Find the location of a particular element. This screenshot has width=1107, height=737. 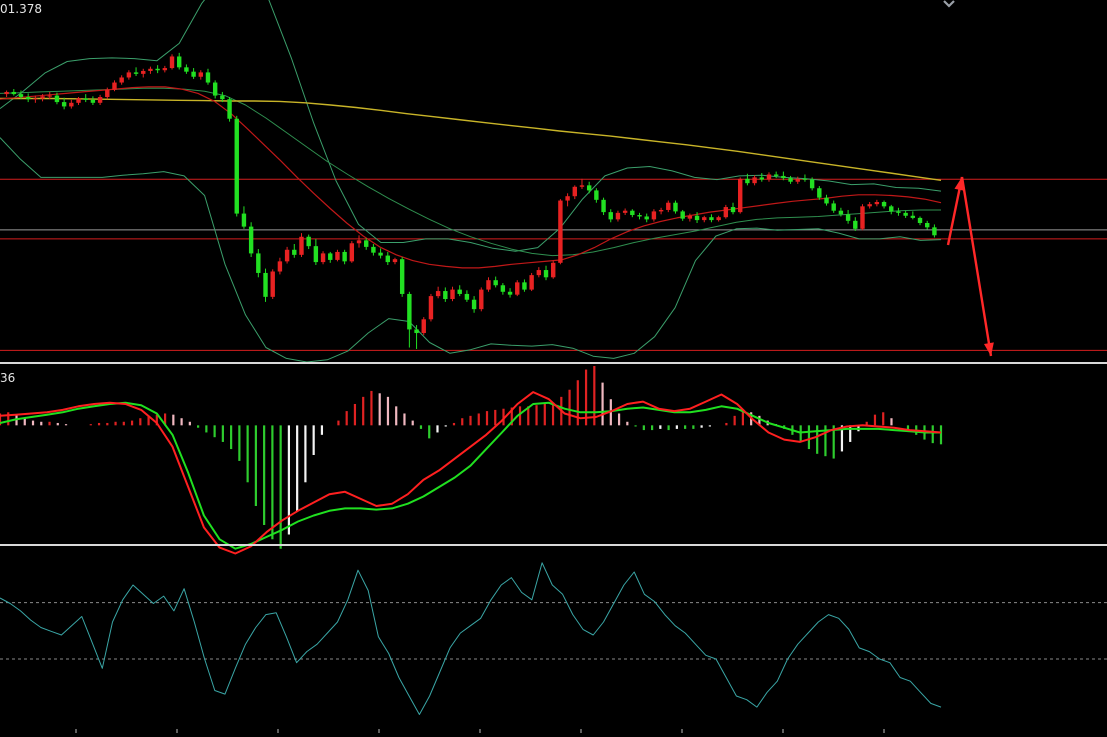

ma-yellow-line is located at coordinates (471, 139).